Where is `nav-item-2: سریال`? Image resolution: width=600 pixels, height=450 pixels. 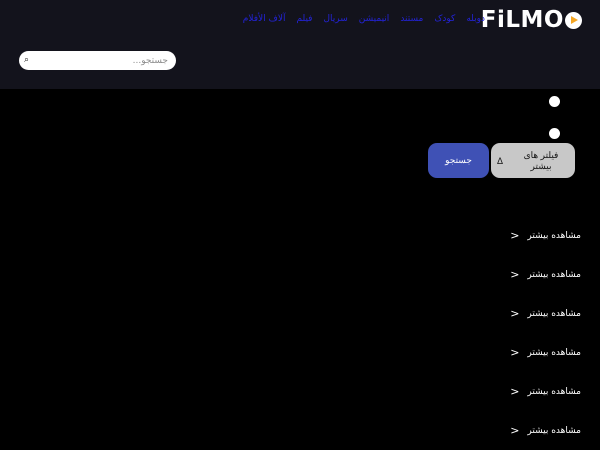
nav-item-2: سریال is located at coordinates (335, 19).